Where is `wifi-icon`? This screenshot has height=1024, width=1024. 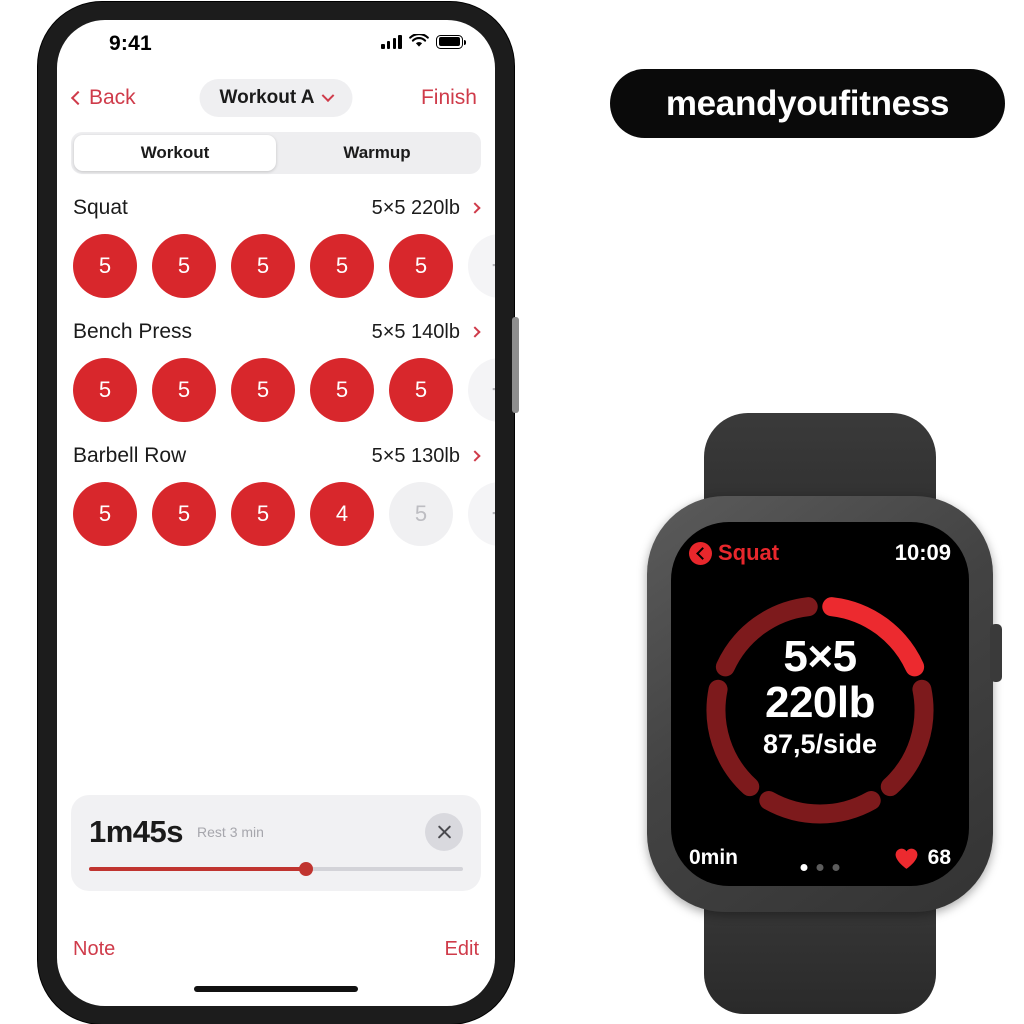
wifi-icon is located at coordinates (419, 40).